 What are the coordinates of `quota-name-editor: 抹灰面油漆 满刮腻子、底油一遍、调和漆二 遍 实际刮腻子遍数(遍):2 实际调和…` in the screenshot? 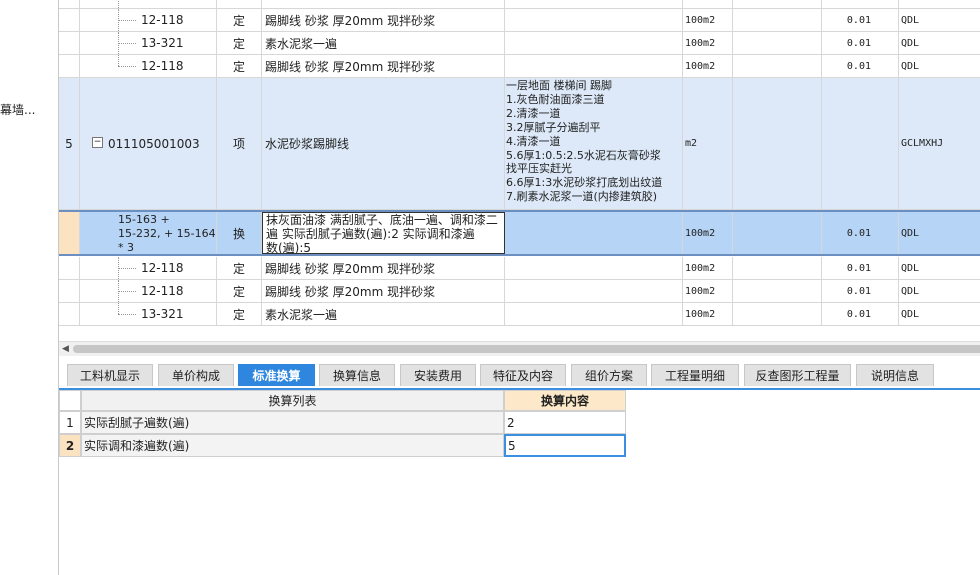 It's located at (383, 233).